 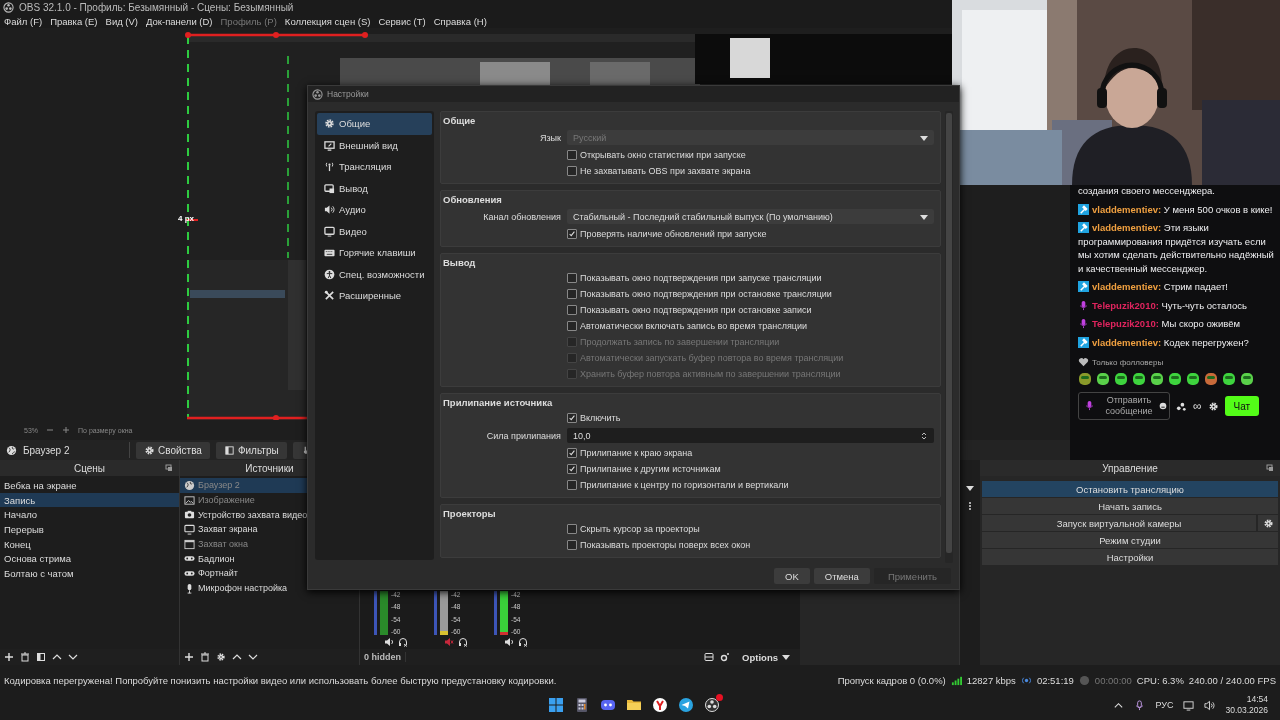 I want to click on settings-nav-item: Внешний вид, so click(x=374, y=145).